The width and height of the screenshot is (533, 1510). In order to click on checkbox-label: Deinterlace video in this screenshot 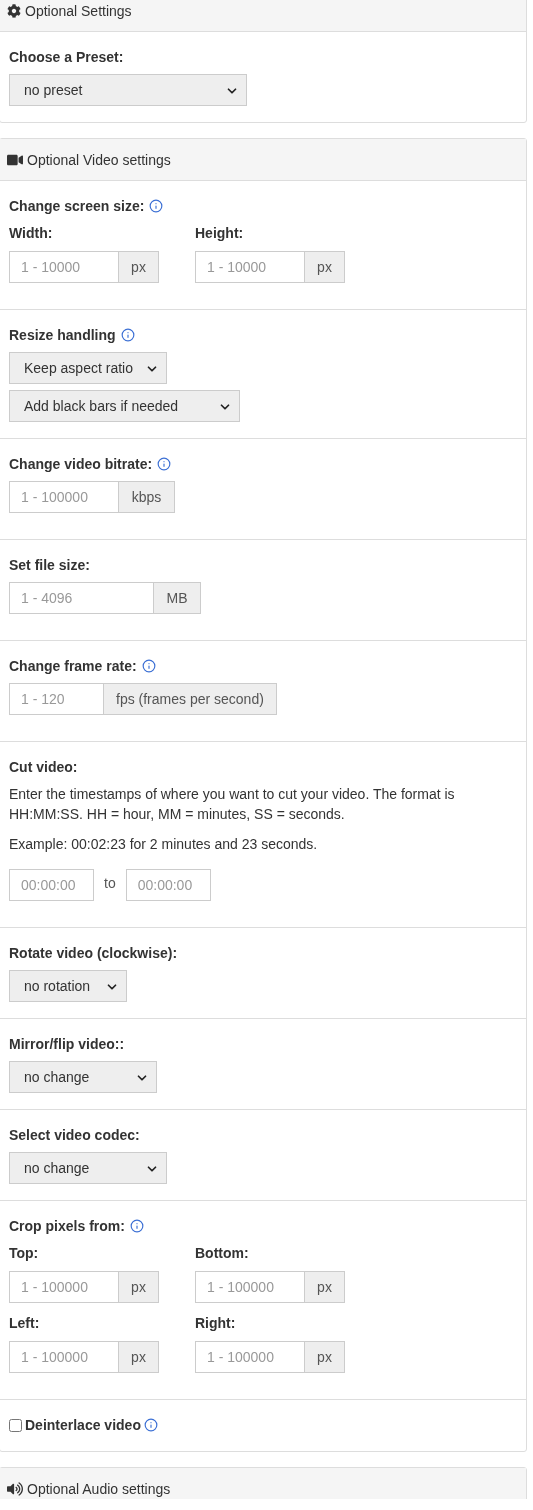, I will do `click(83, 1425)`.